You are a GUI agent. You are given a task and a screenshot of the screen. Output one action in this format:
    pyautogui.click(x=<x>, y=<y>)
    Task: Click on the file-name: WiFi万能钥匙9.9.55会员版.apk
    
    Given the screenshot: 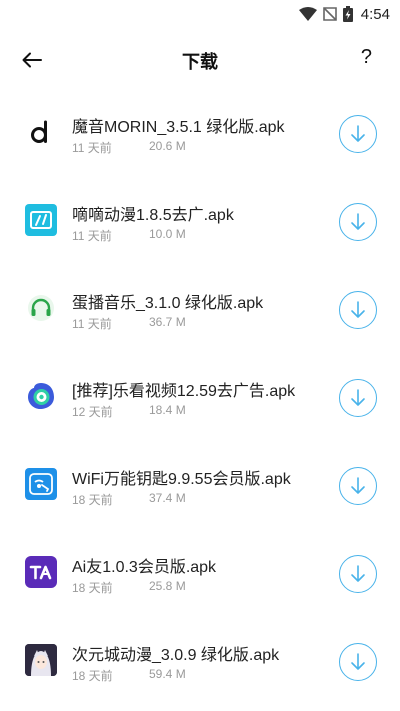 What is the action you would take?
    pyautogui.click(x=181, y=479)
    